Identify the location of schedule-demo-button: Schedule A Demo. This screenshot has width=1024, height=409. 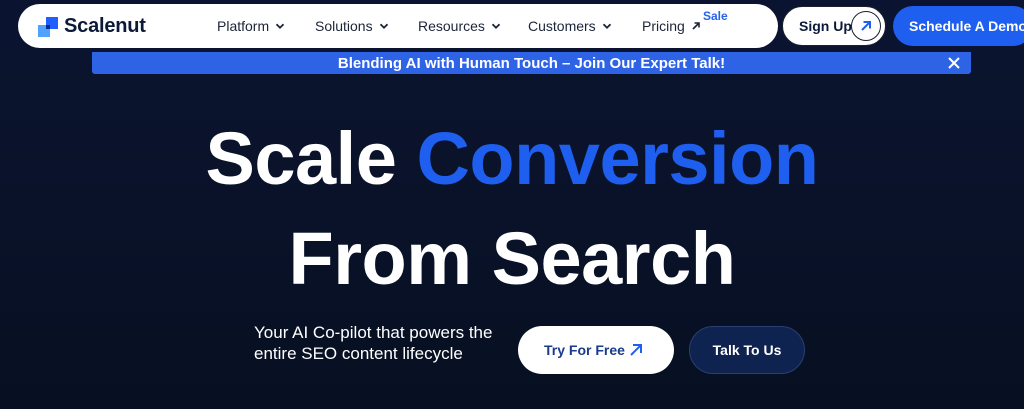
(958, 26).